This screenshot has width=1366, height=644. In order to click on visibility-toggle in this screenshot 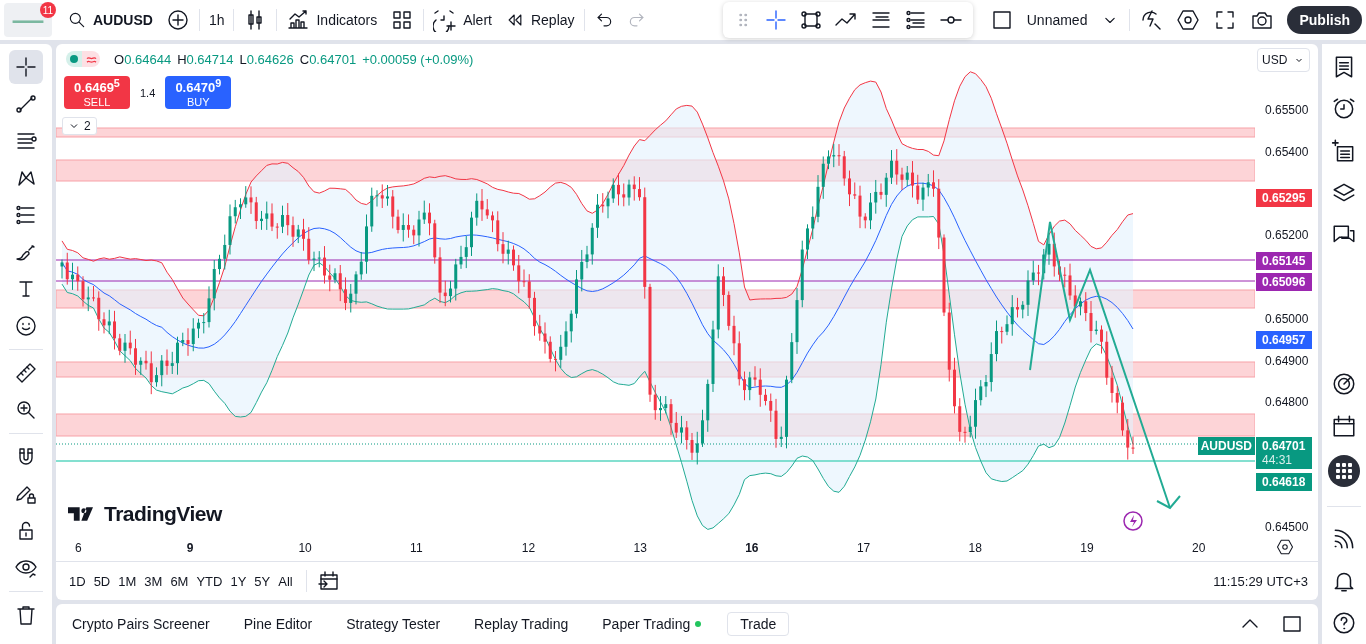, I will do `click(83, 59)`.